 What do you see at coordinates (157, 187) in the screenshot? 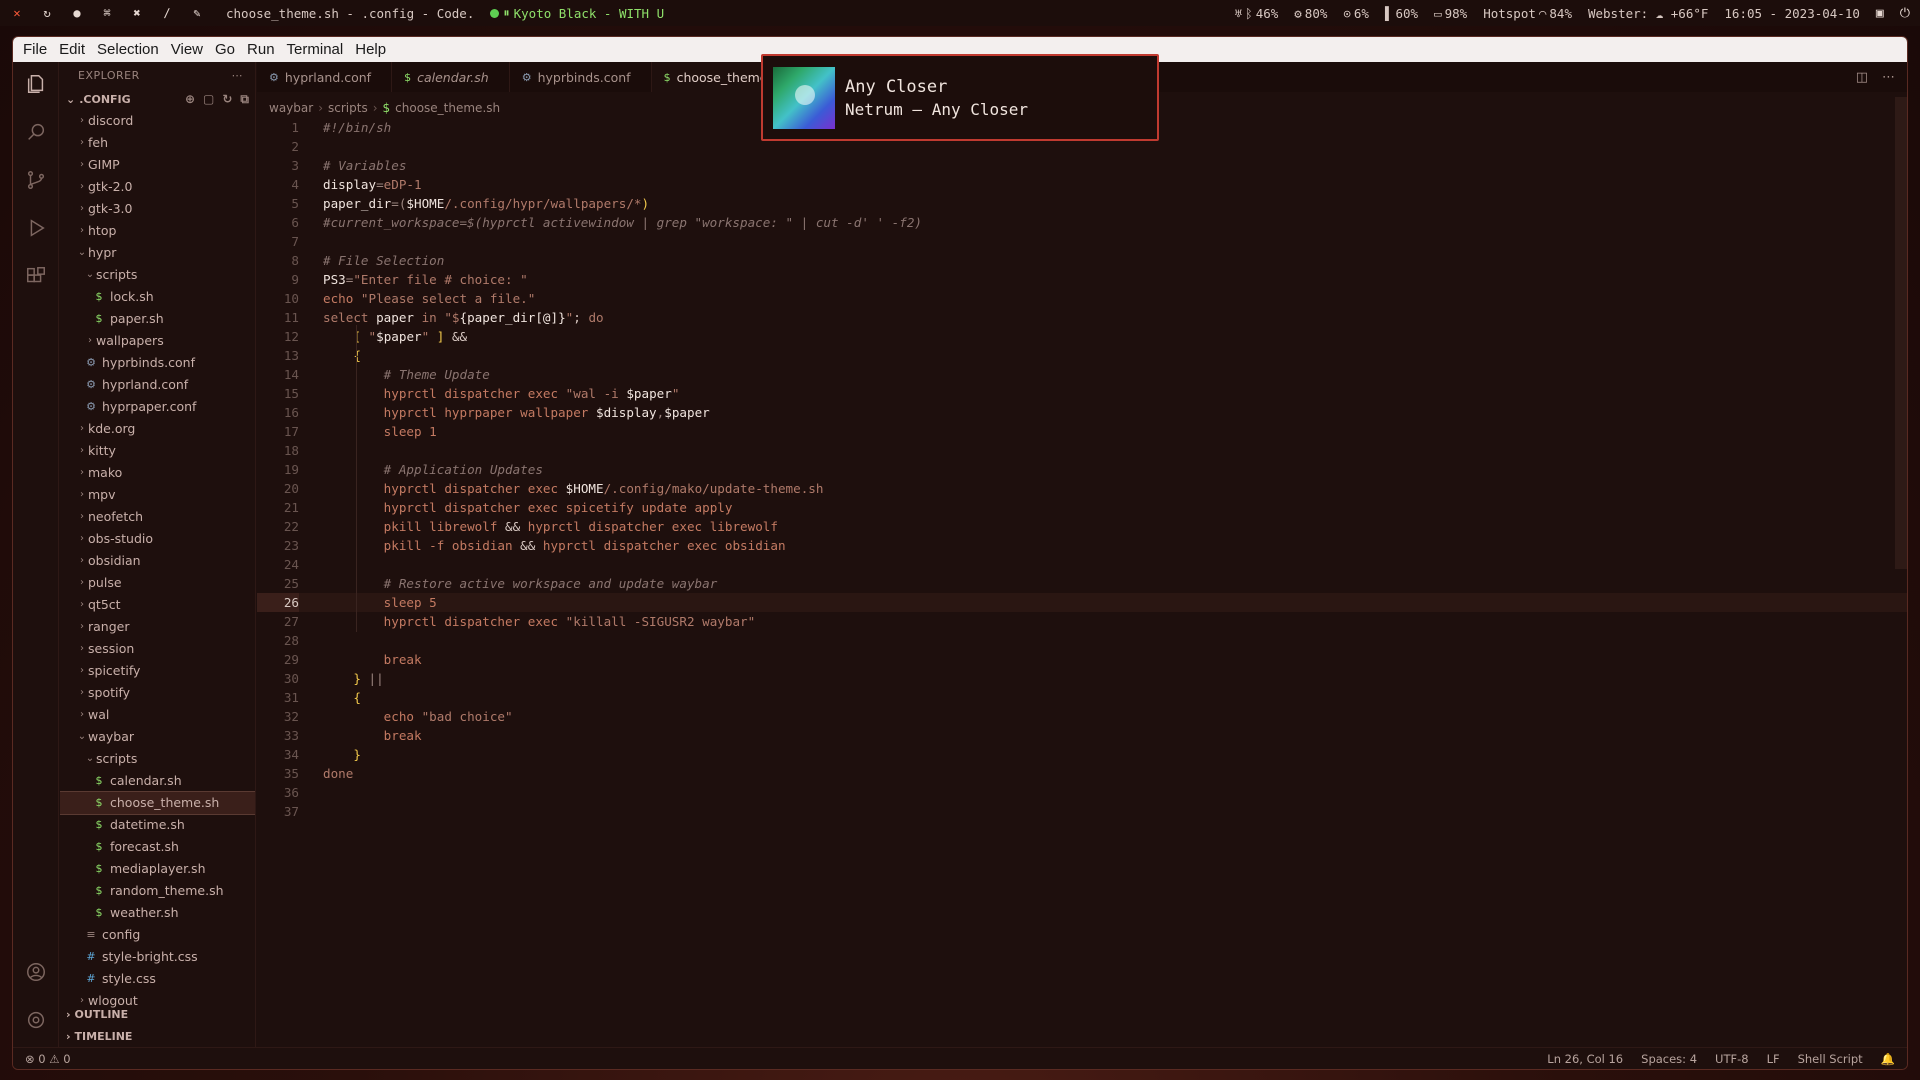
I see `tree-folder: › gtk-2.0` at bounding box center [157, 187].